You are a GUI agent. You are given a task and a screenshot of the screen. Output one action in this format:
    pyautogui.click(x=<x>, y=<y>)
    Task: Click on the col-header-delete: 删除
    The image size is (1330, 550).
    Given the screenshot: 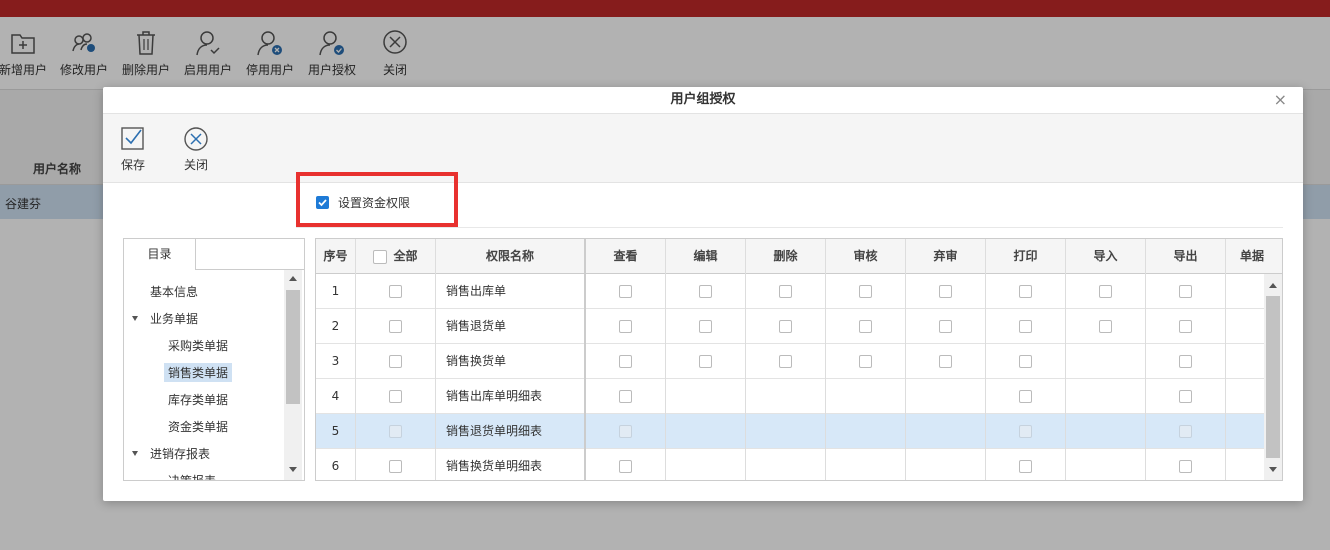 What is the action you would take?
    pyautogui.click(x=786, y=256)
    